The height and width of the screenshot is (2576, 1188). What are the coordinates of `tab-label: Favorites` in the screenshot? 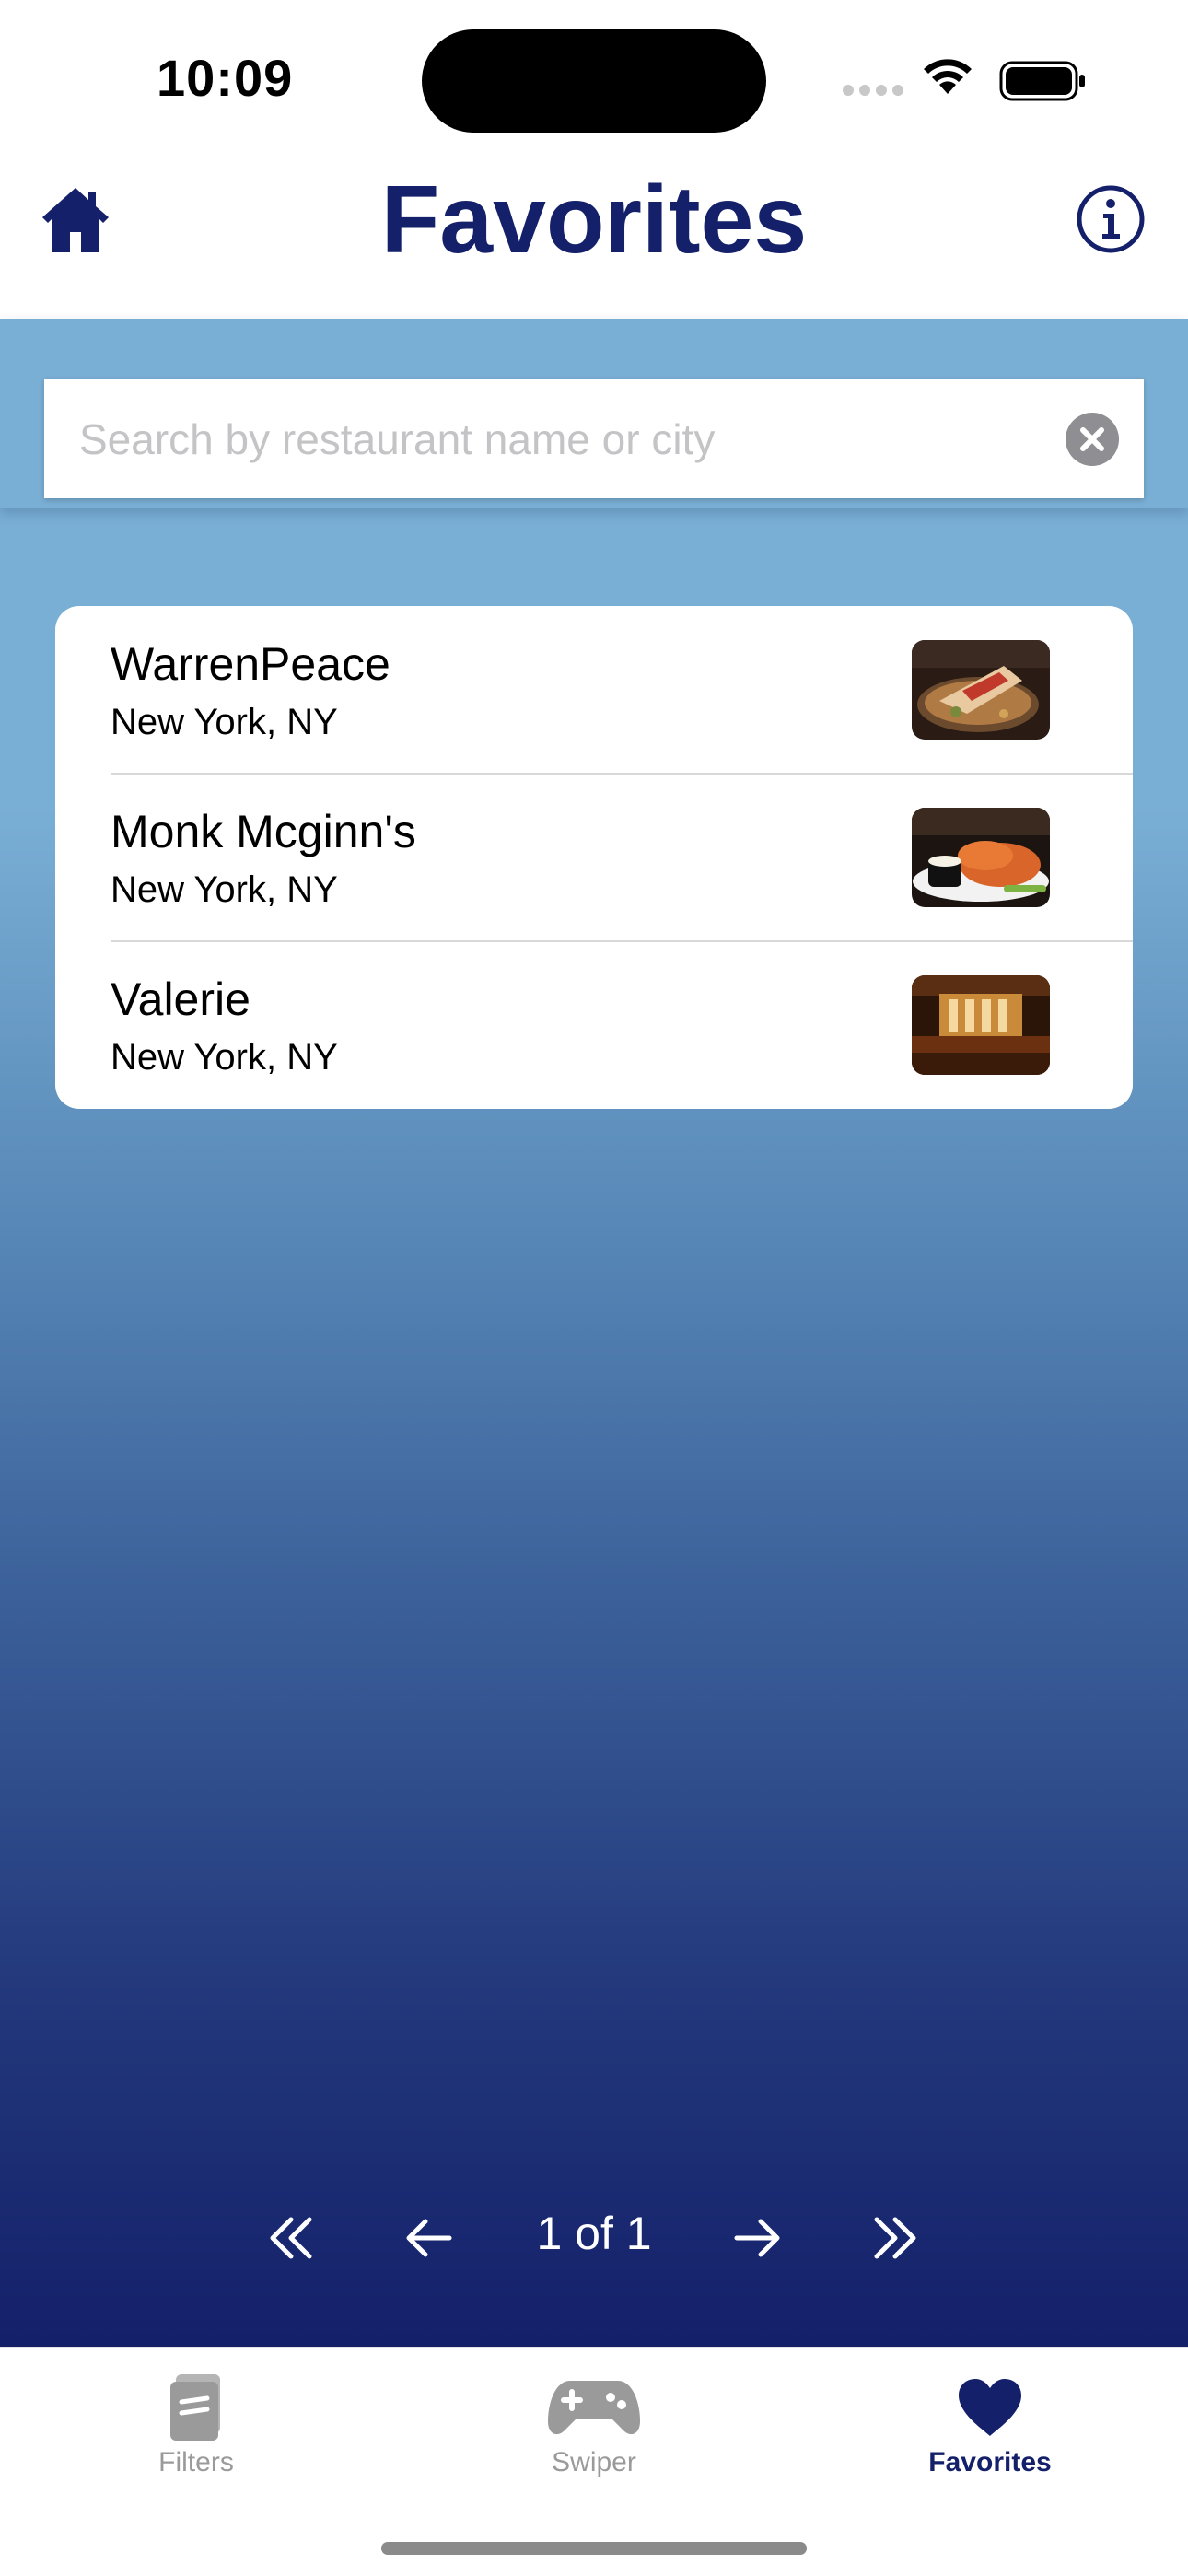 It's located at (990, 2462).